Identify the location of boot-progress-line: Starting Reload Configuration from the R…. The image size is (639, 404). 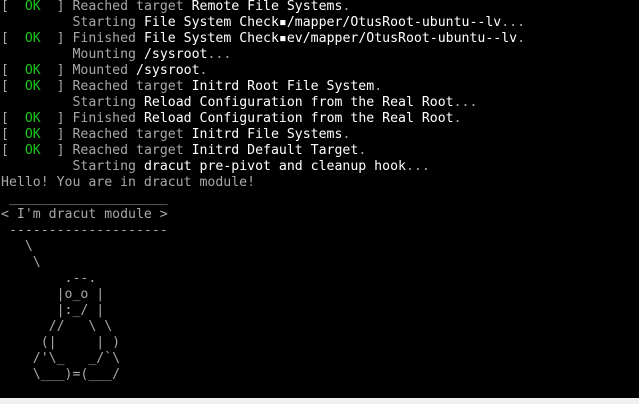
(239, 103).